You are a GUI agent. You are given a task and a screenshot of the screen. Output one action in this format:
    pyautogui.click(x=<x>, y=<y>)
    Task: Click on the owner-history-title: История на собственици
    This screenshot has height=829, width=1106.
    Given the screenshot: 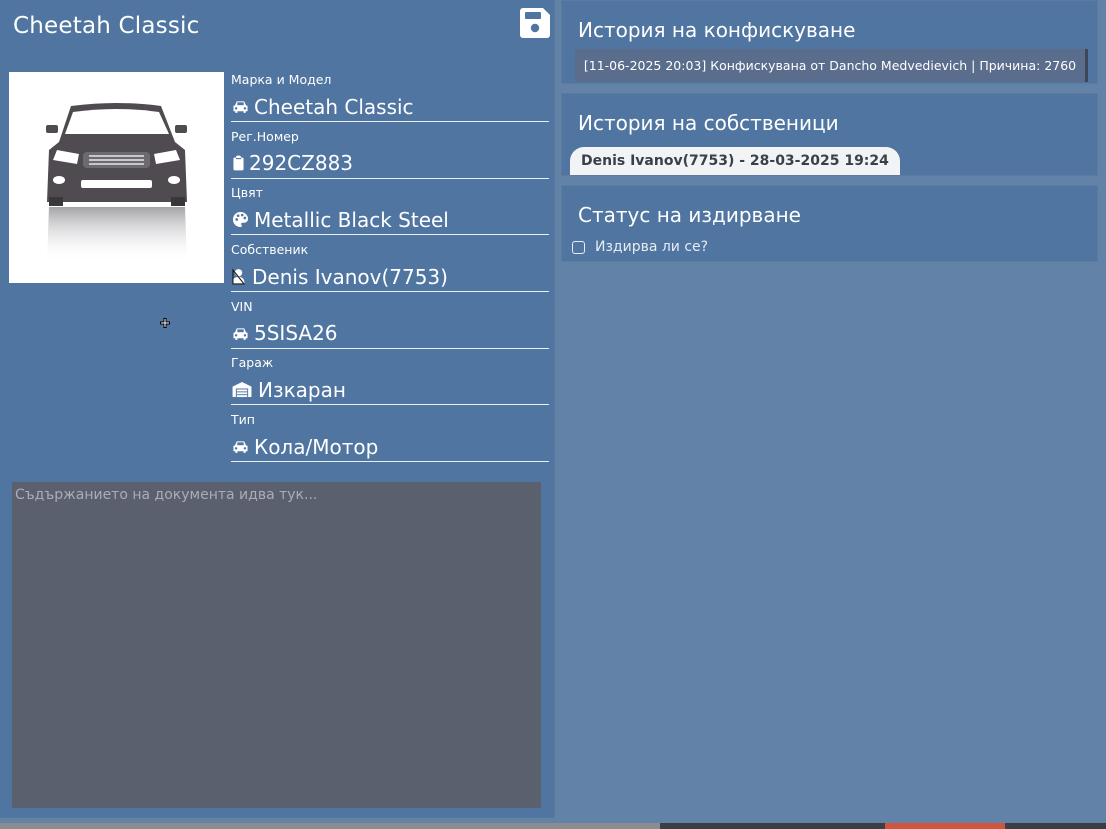 What is the action you would take?
    pyautogui.click(x=708, y=123)
    